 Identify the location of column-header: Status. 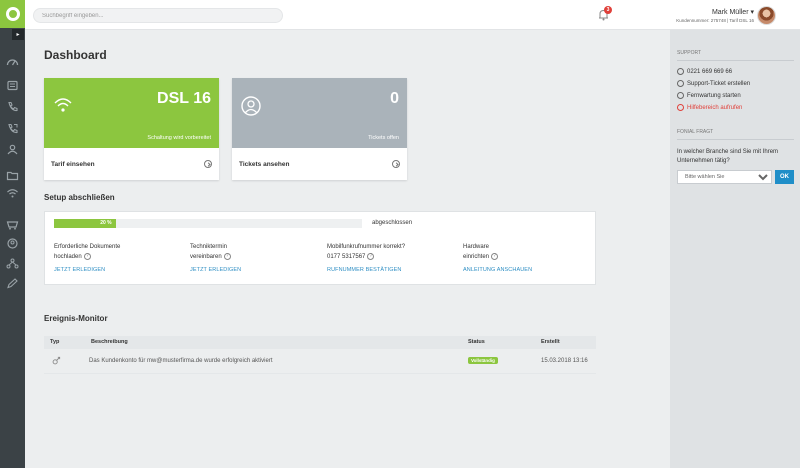
(476, 342).